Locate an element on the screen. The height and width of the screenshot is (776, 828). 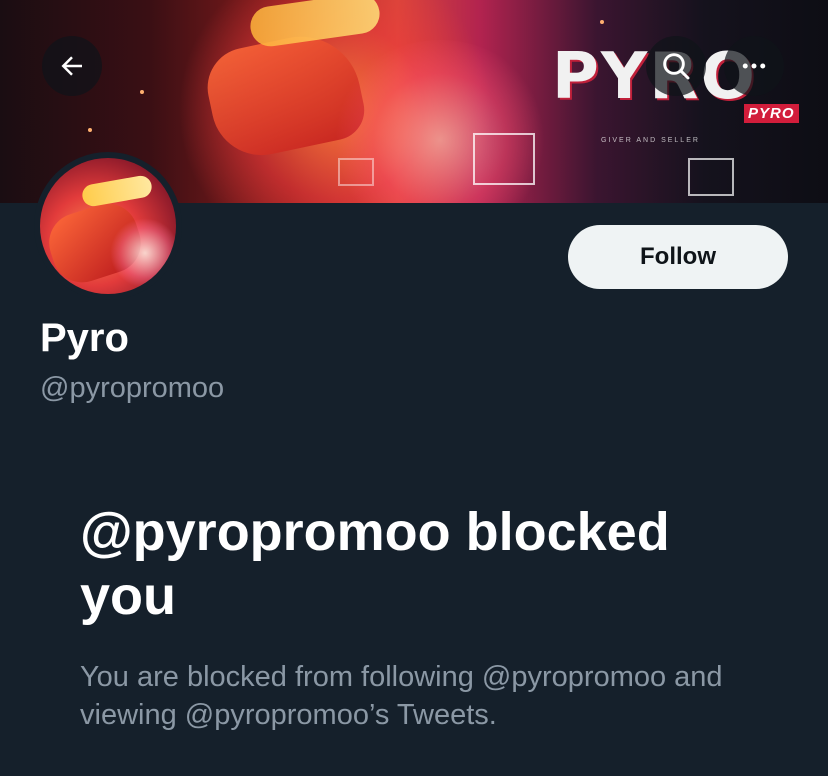
avatar is located at coordinates (108, 226).